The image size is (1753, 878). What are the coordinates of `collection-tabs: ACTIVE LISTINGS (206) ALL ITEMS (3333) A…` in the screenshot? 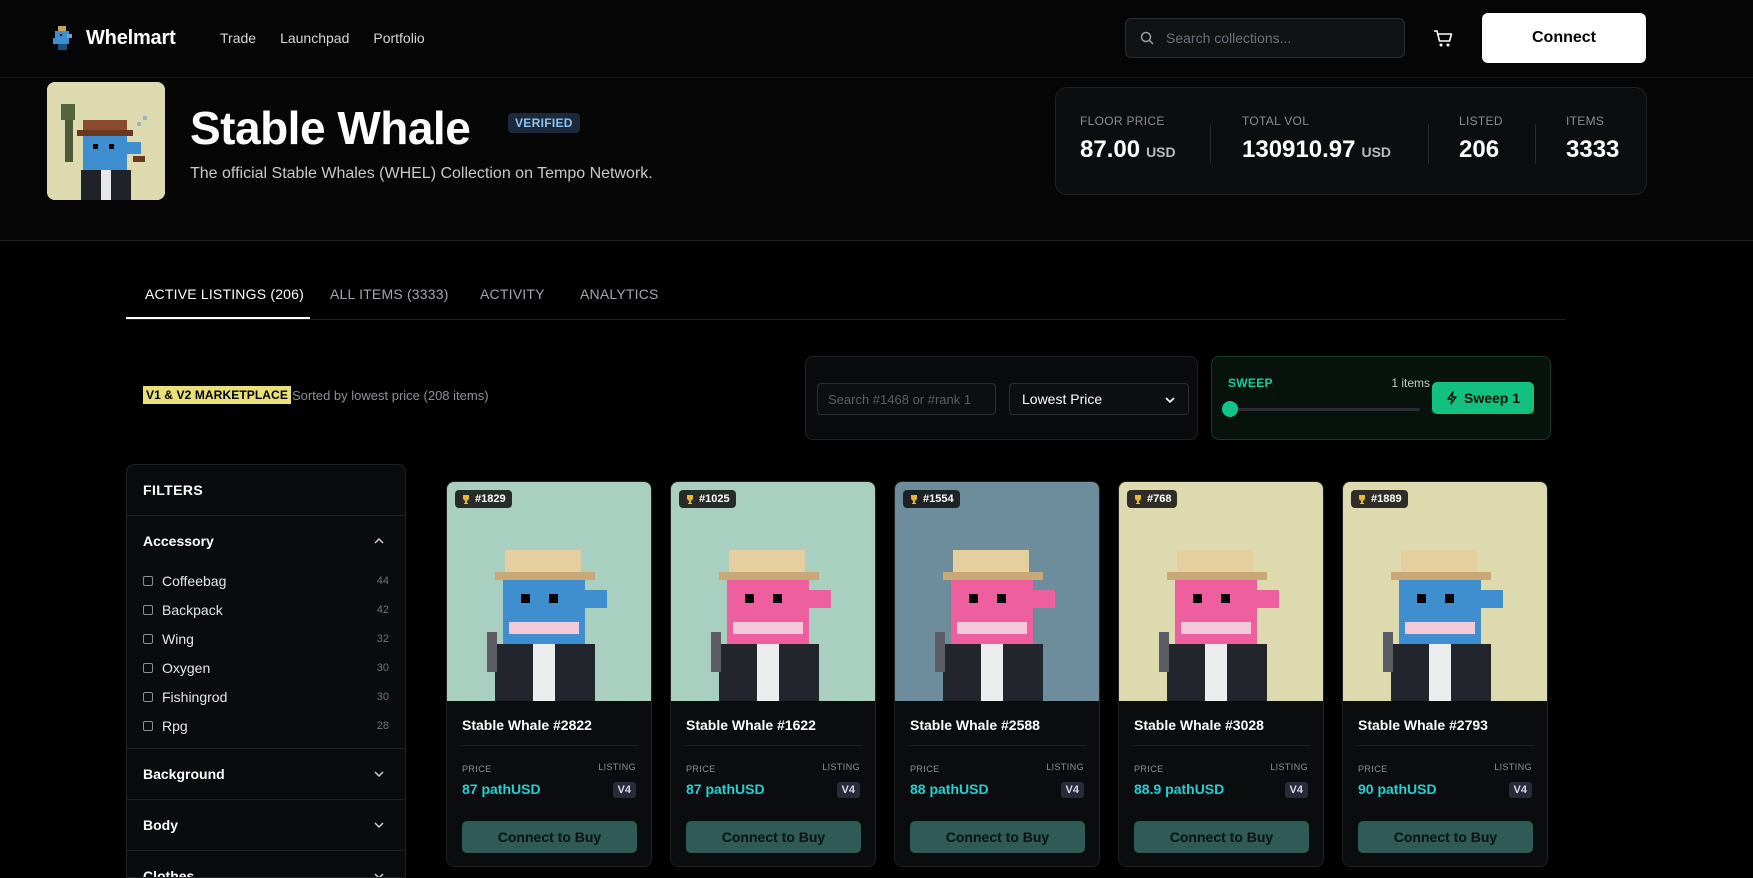 It's located at (846, 294).